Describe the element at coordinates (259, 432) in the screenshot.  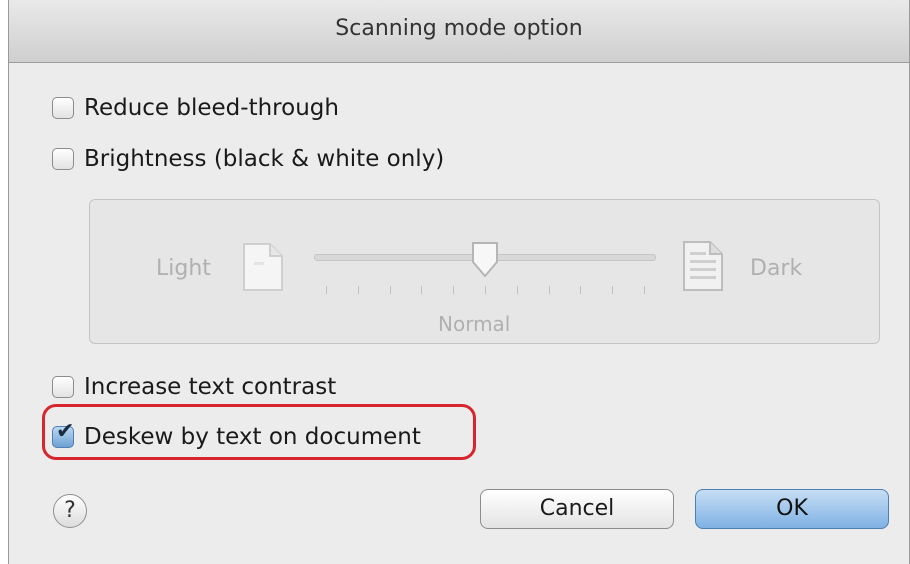
I see `deskew-highlight-annotation` at that location.